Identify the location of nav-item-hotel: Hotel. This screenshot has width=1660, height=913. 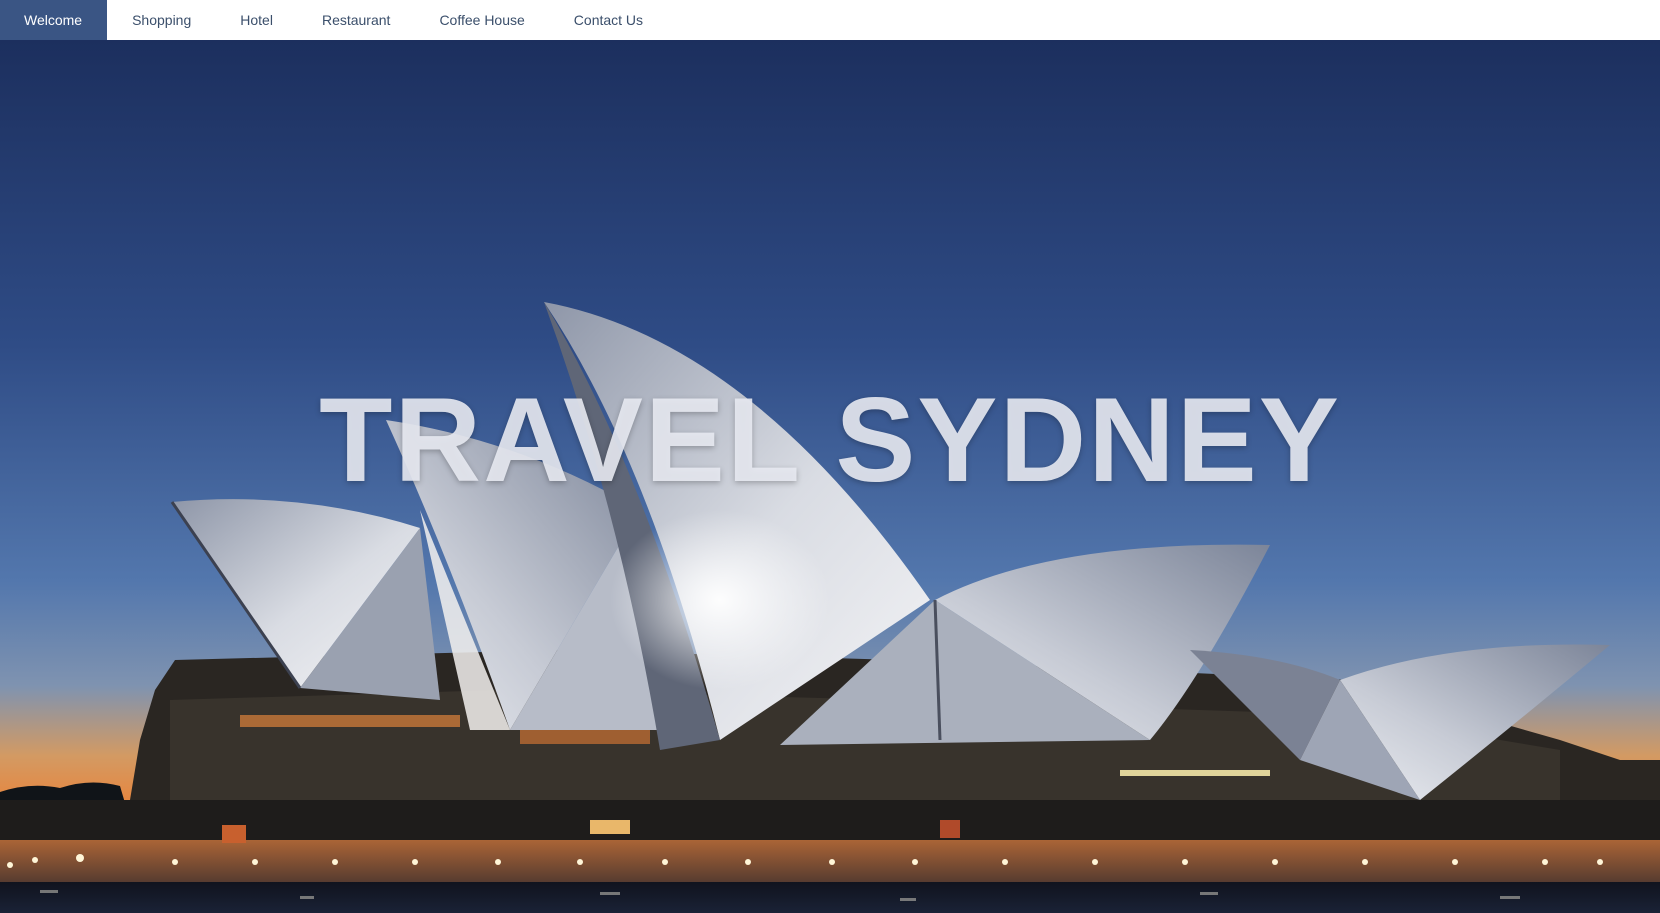
(256, 20).